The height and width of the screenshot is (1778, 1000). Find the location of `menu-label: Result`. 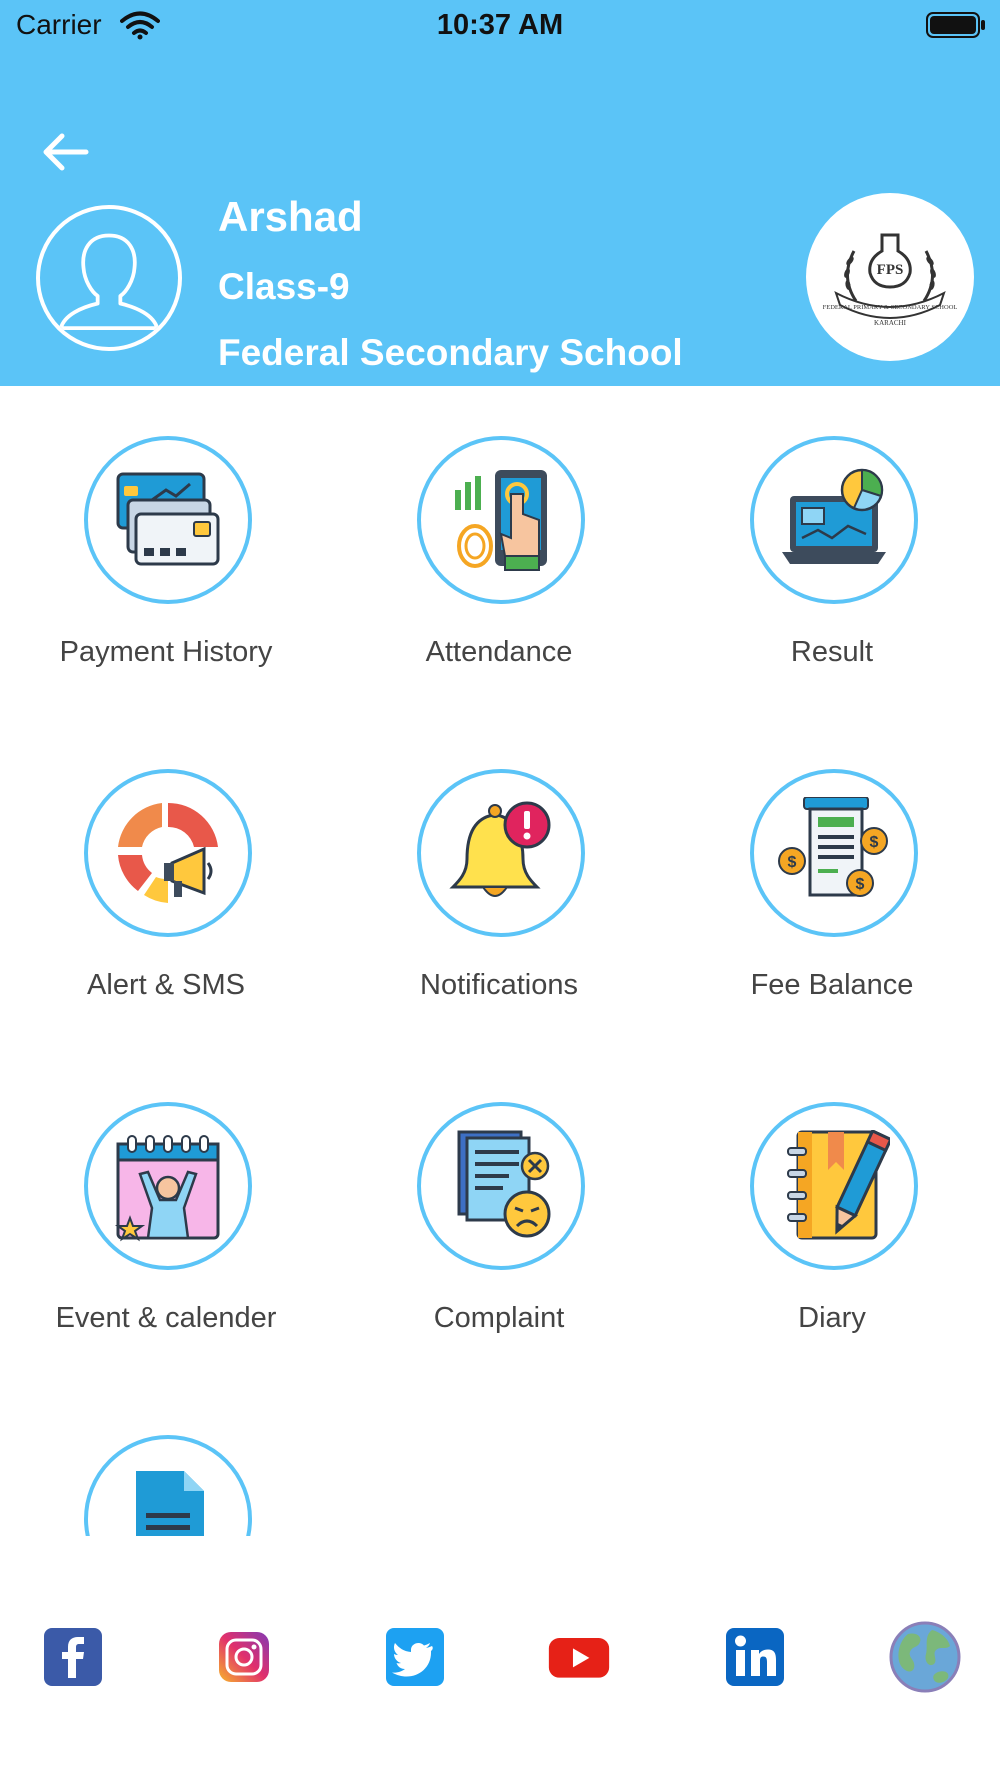

menu-label: Result is located at coordinates (832, 652).